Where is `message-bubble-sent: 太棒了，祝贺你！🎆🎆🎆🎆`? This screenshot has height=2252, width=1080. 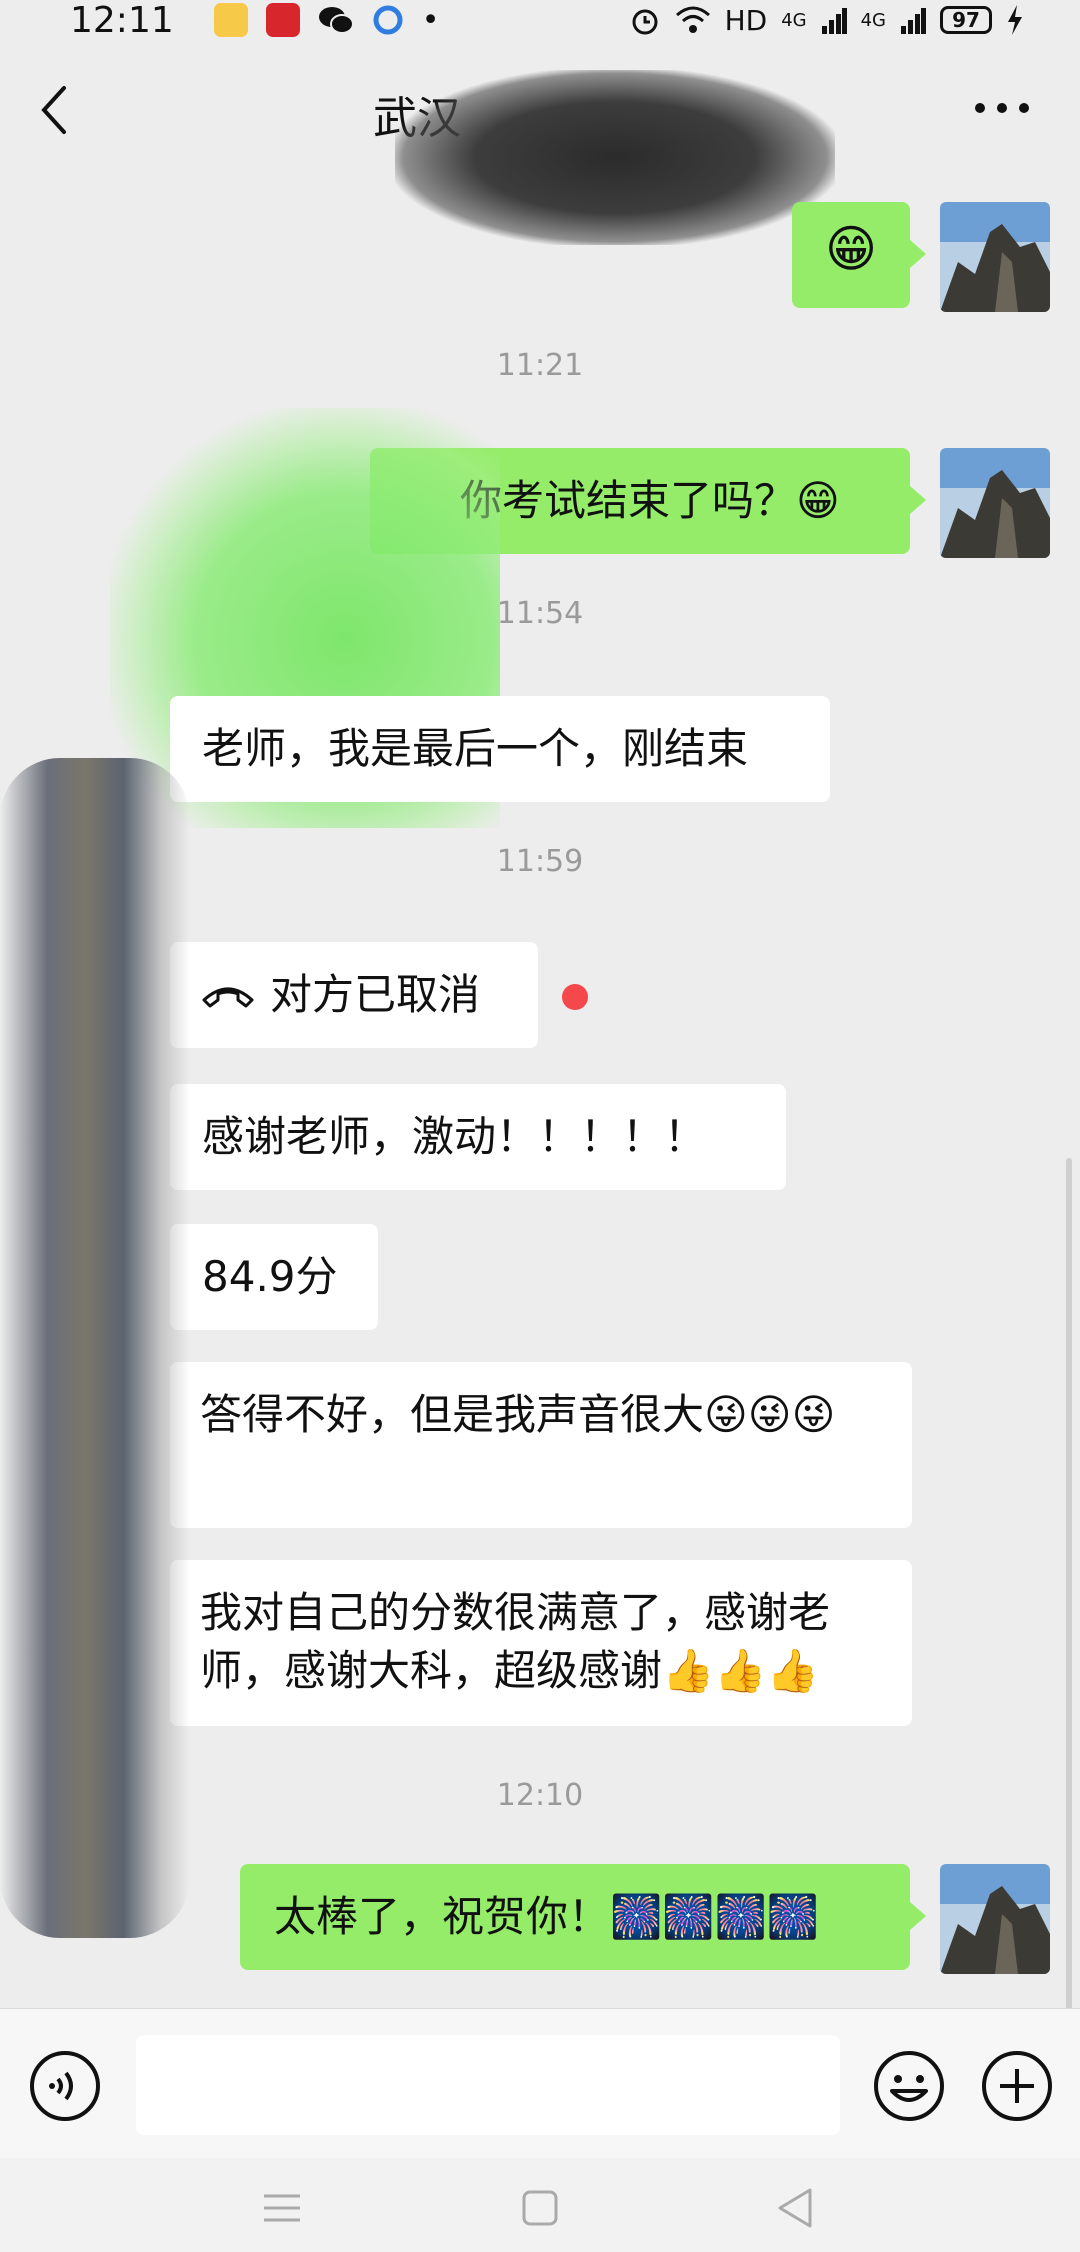 message-bubble-sent: 太棒了，祝贺你！🎆🎆🎆🎆 is located at coordinates (575, 1917).